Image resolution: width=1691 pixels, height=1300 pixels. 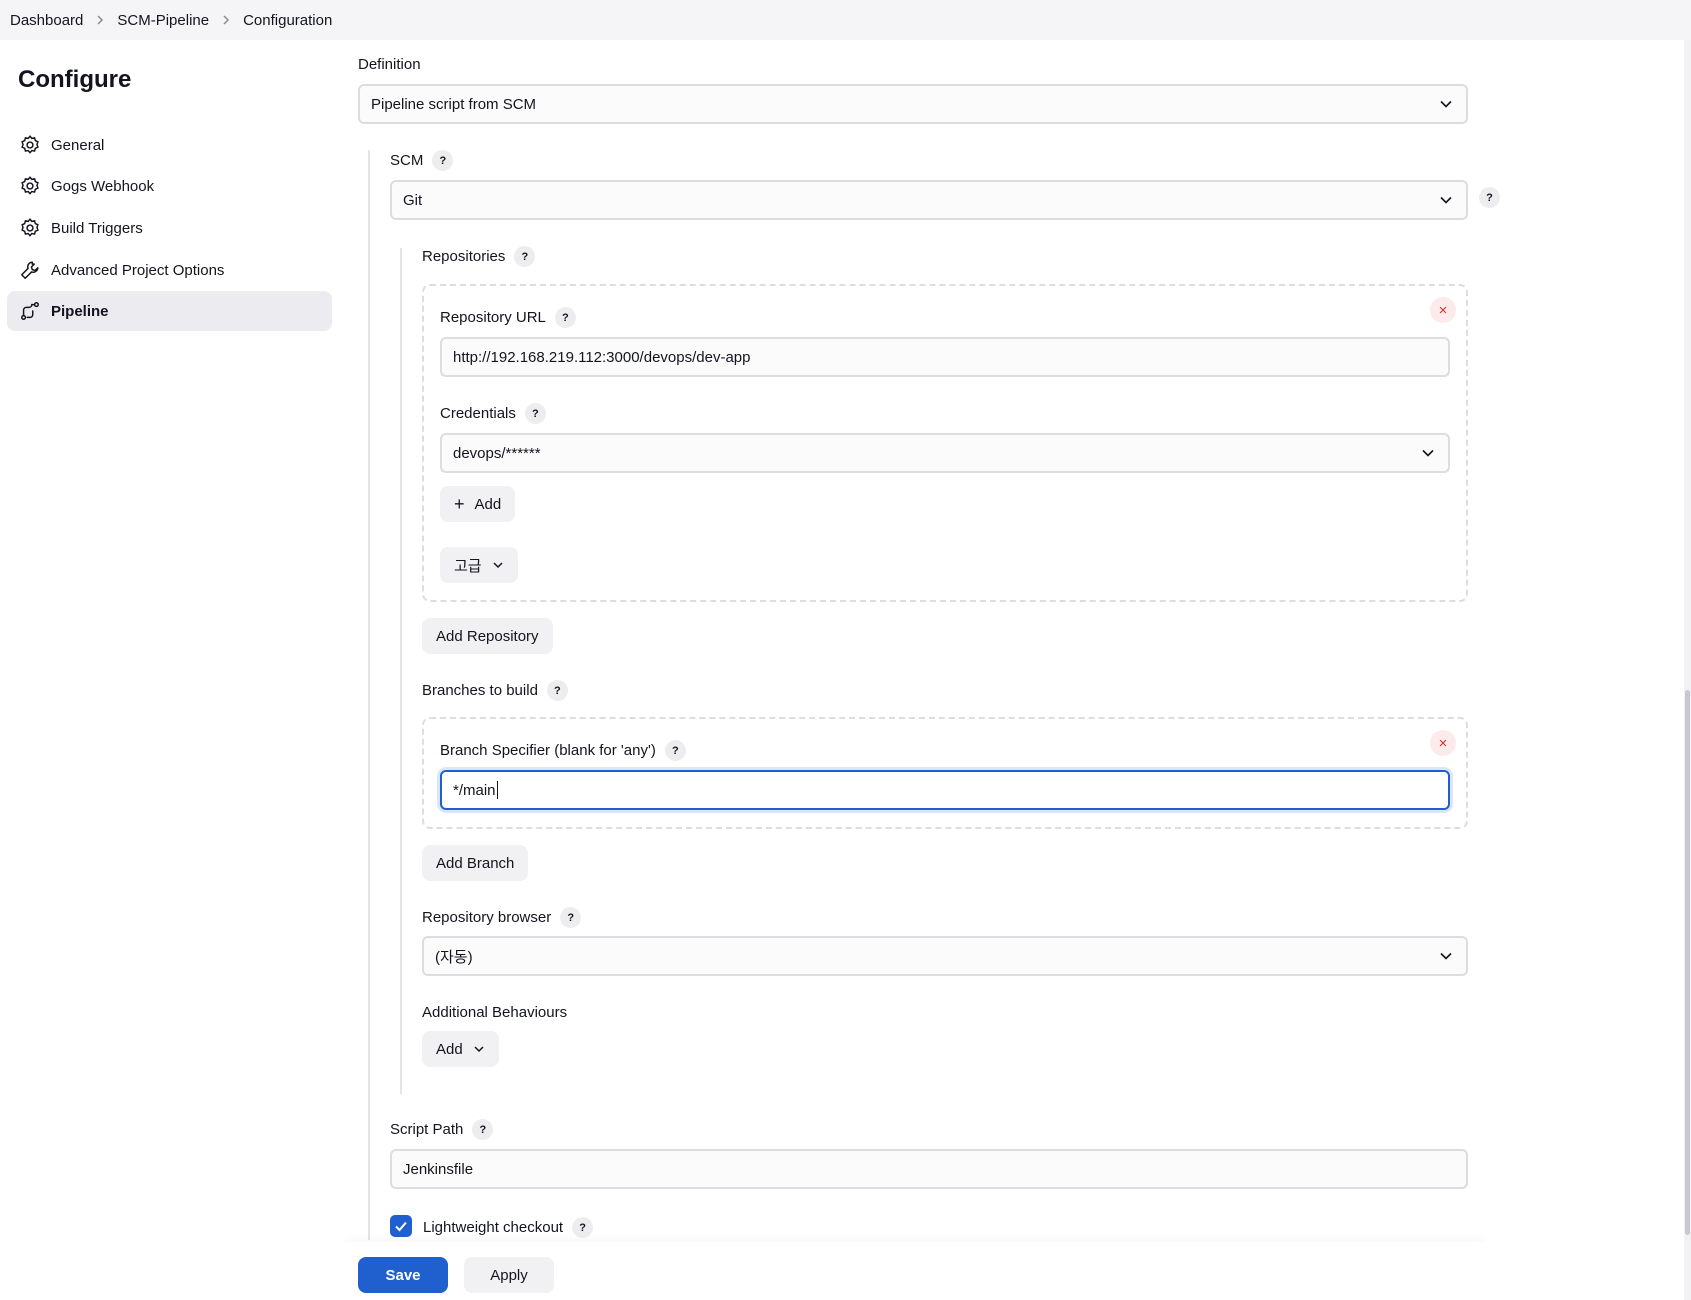 I want to click on add-credentials-label: Add, so click(x=488, y=504).